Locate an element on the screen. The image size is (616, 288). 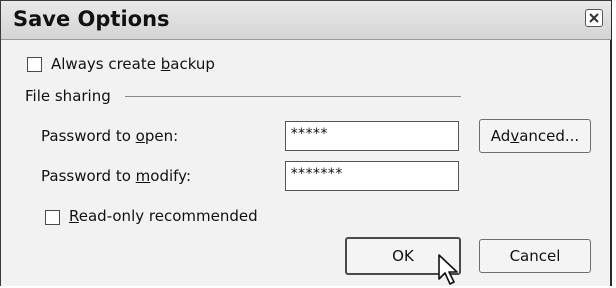
password-open-label-text: Password to is located at coordinates (88, 136).